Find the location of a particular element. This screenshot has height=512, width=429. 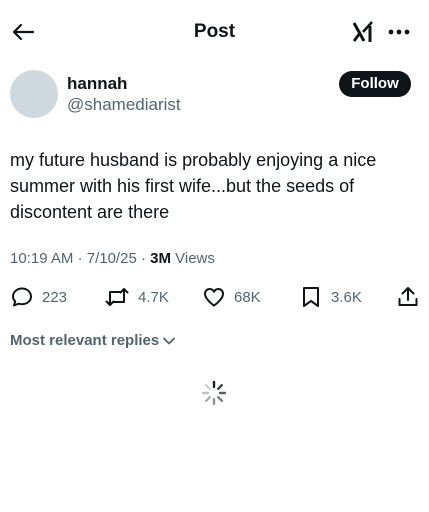

bookmark-button: 3.6K is located at coordinates (330, 297).